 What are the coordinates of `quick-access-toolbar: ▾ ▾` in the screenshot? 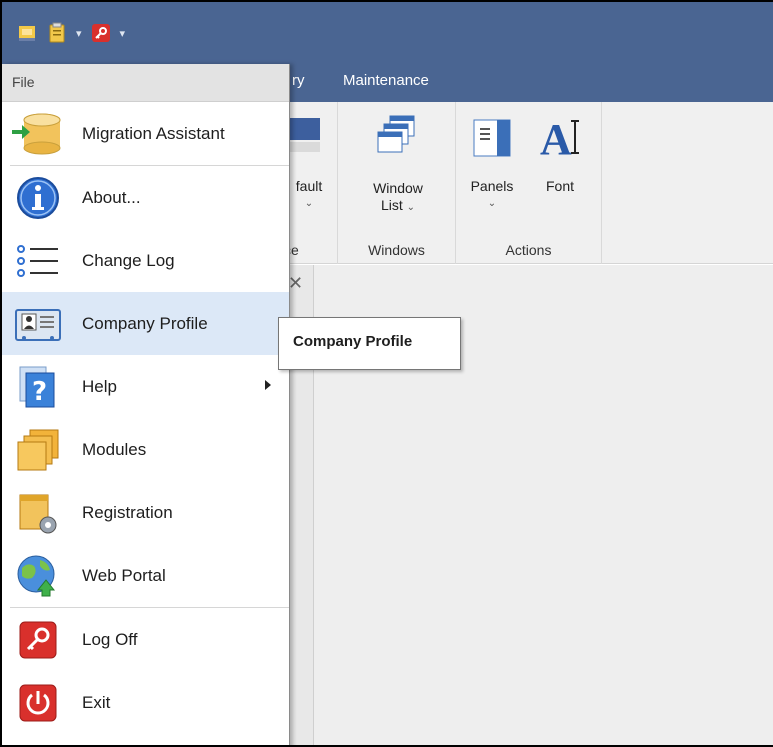 It's located at (70, 33).